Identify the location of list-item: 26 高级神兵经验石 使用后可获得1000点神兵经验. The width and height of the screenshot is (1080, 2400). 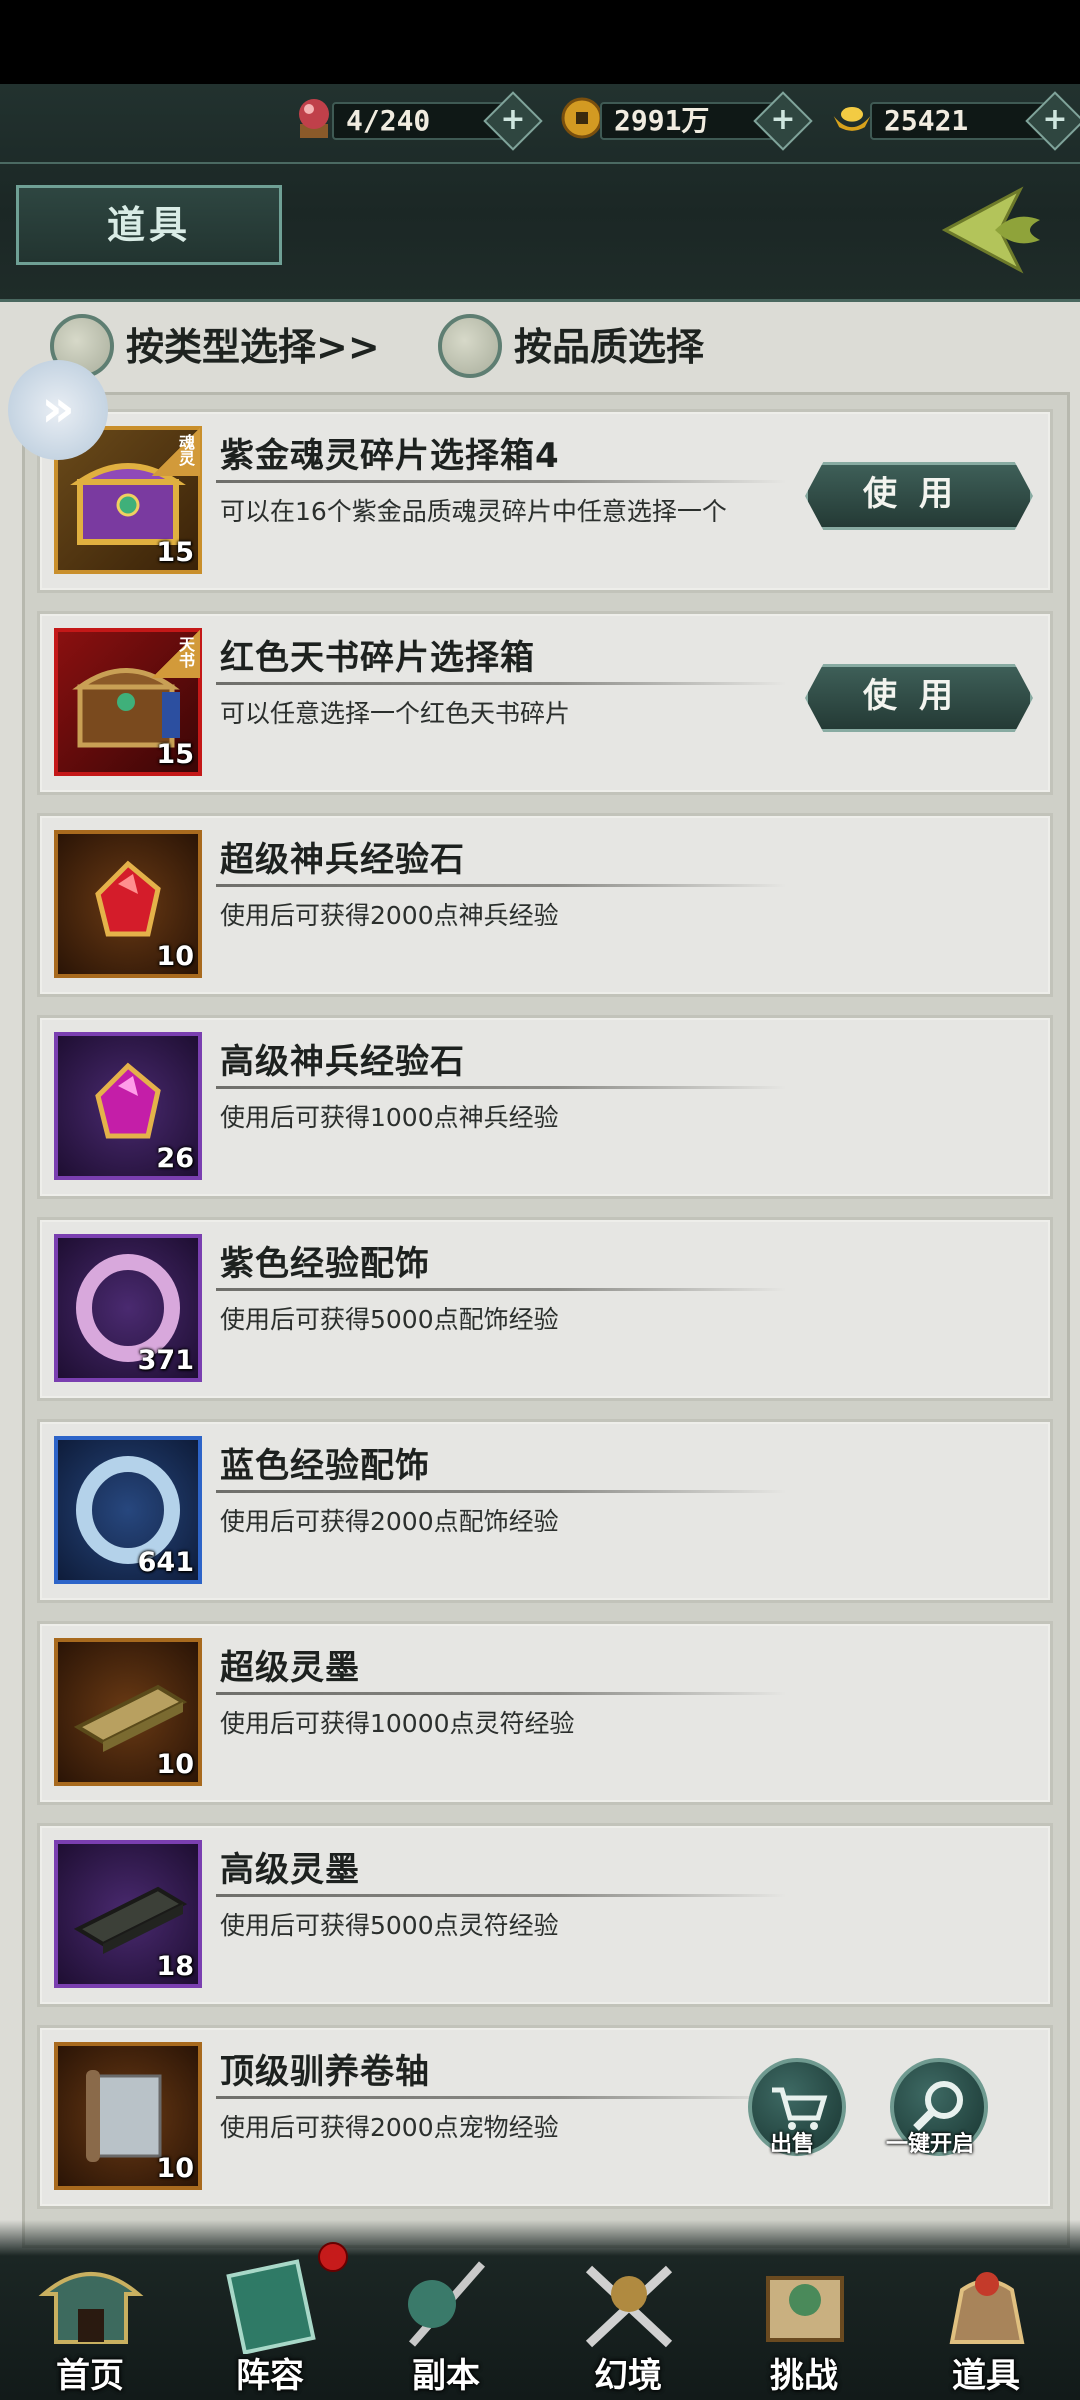
(545, 1107).